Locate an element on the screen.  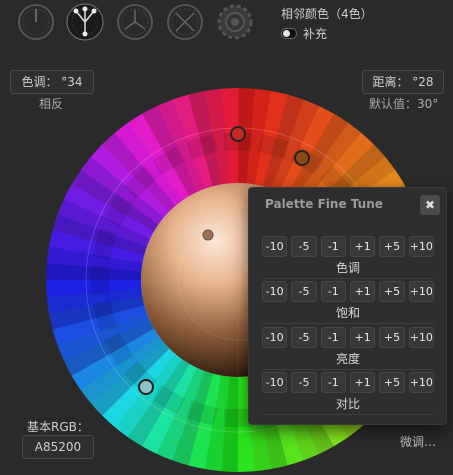
fine-tune-row-label: 亮度 is located at coordinates (347, 359).